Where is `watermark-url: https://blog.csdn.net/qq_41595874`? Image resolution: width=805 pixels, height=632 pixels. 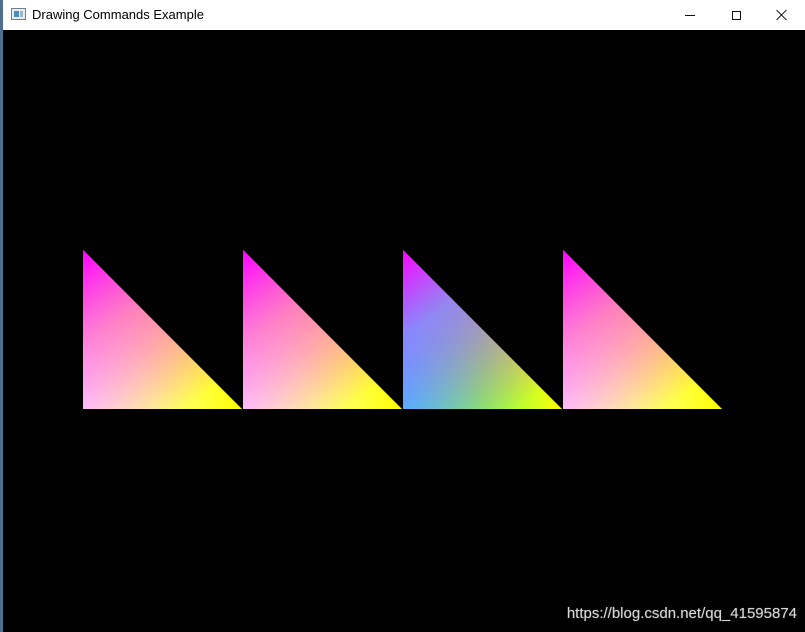 watermark-url: https://blog.csdn.net/qq_41595874 is located at coordinates (681, 613).